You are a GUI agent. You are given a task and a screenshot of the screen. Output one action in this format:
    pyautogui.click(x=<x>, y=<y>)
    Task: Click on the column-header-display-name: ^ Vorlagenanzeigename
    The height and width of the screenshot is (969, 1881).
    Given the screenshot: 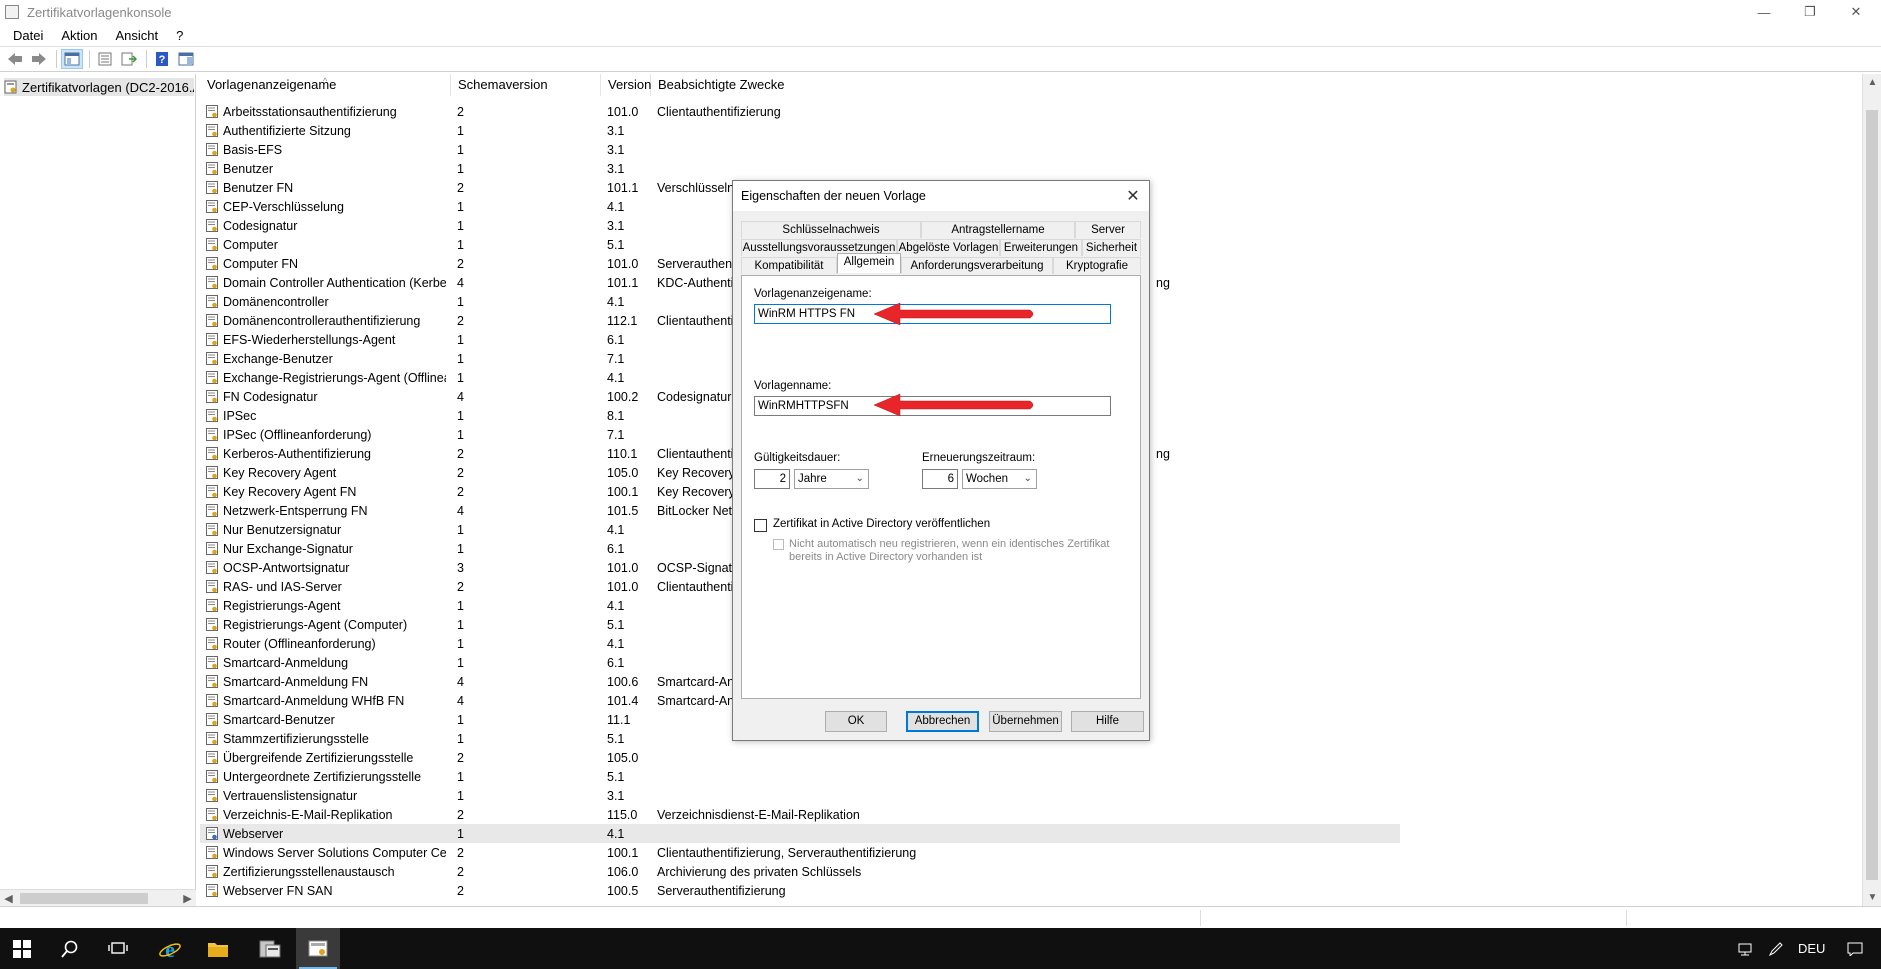 What is the action you would take?
    pyautogui.click(x=325, y=85)
    